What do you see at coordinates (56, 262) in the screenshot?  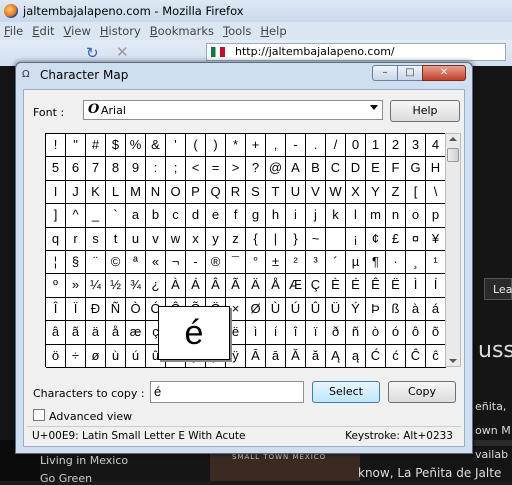 I see `character-cell: ¦` at bounding box center [56, 262].